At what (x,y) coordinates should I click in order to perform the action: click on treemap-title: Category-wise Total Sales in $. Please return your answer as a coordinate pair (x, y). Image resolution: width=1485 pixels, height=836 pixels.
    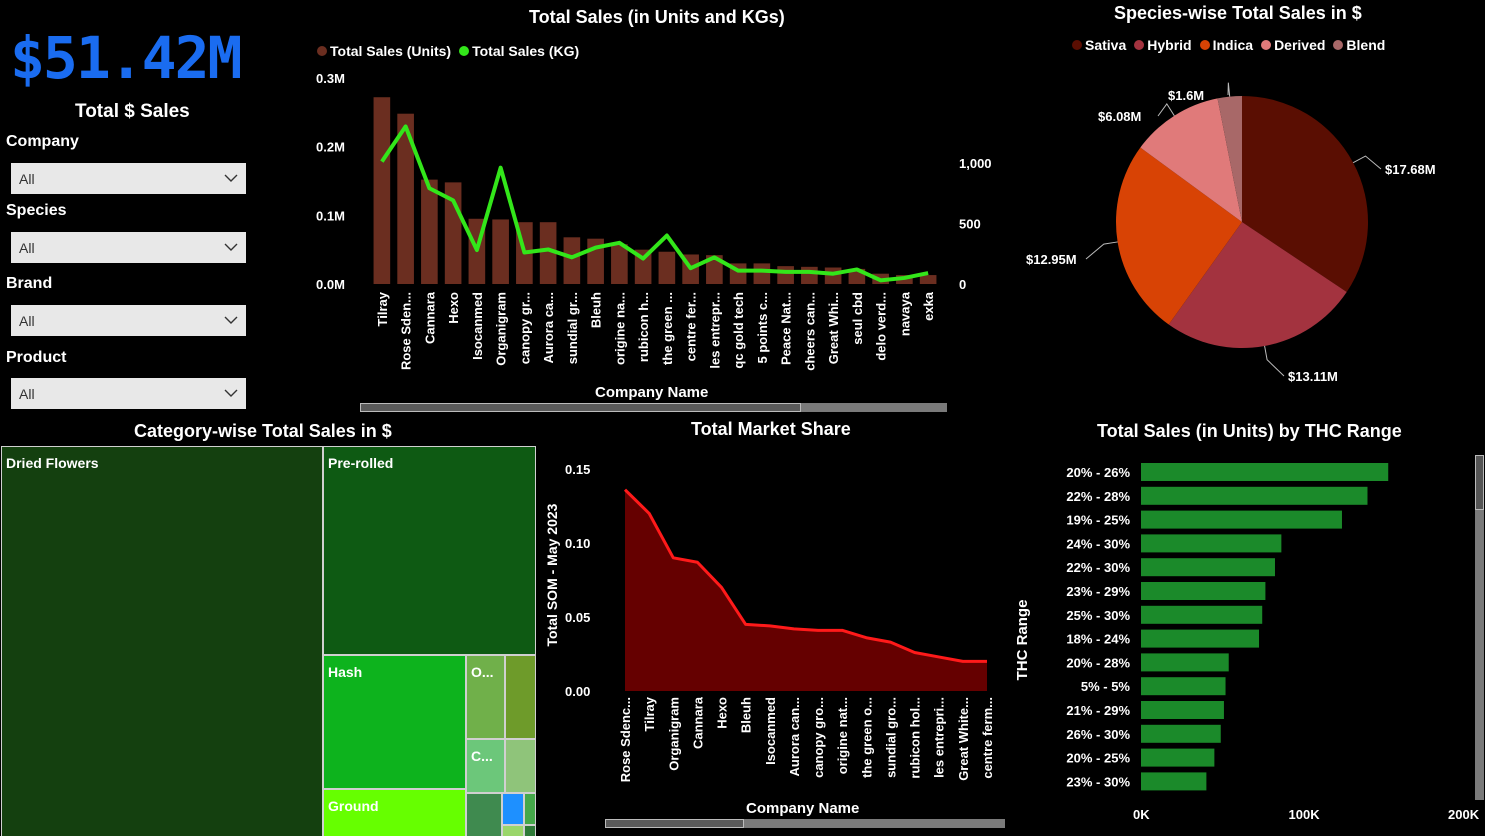
    Looking at the image, I should click on (263, 431).